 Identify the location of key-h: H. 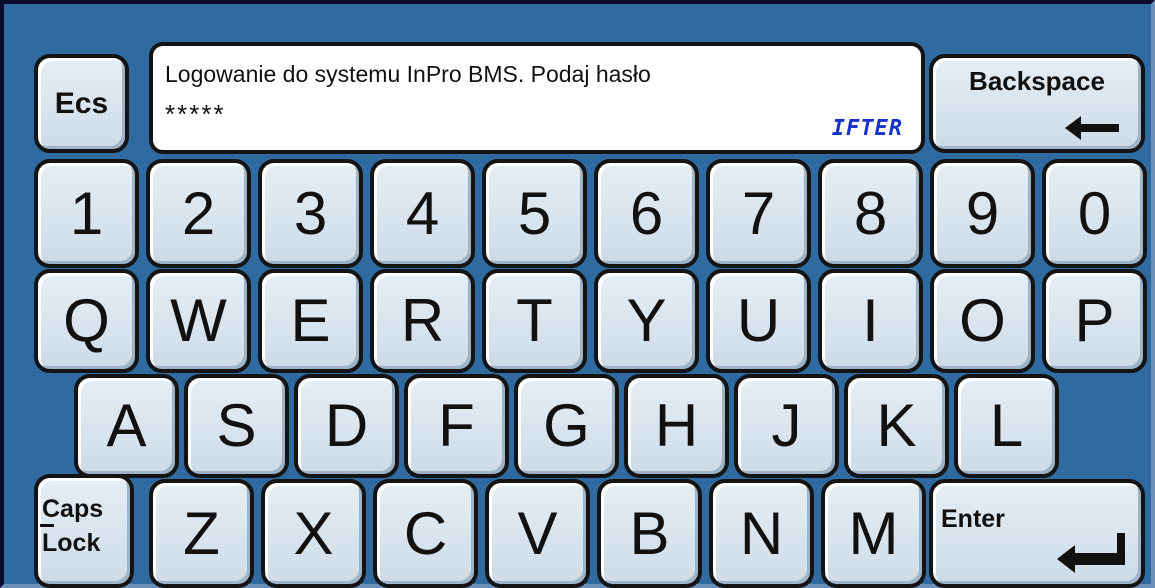
(676, 426).